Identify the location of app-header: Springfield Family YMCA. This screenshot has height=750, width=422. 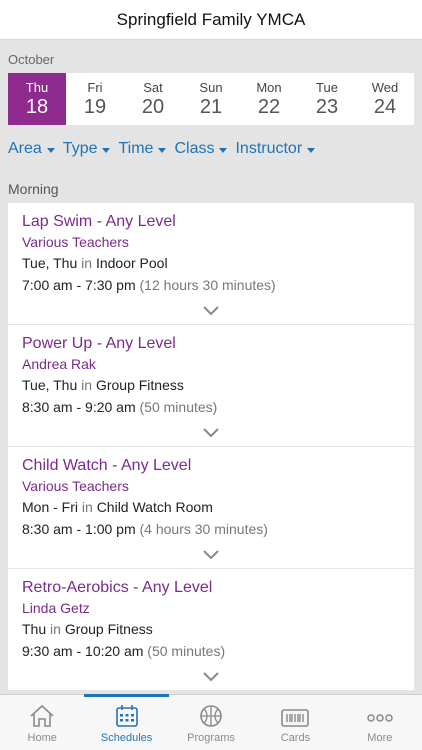
(211, 20).